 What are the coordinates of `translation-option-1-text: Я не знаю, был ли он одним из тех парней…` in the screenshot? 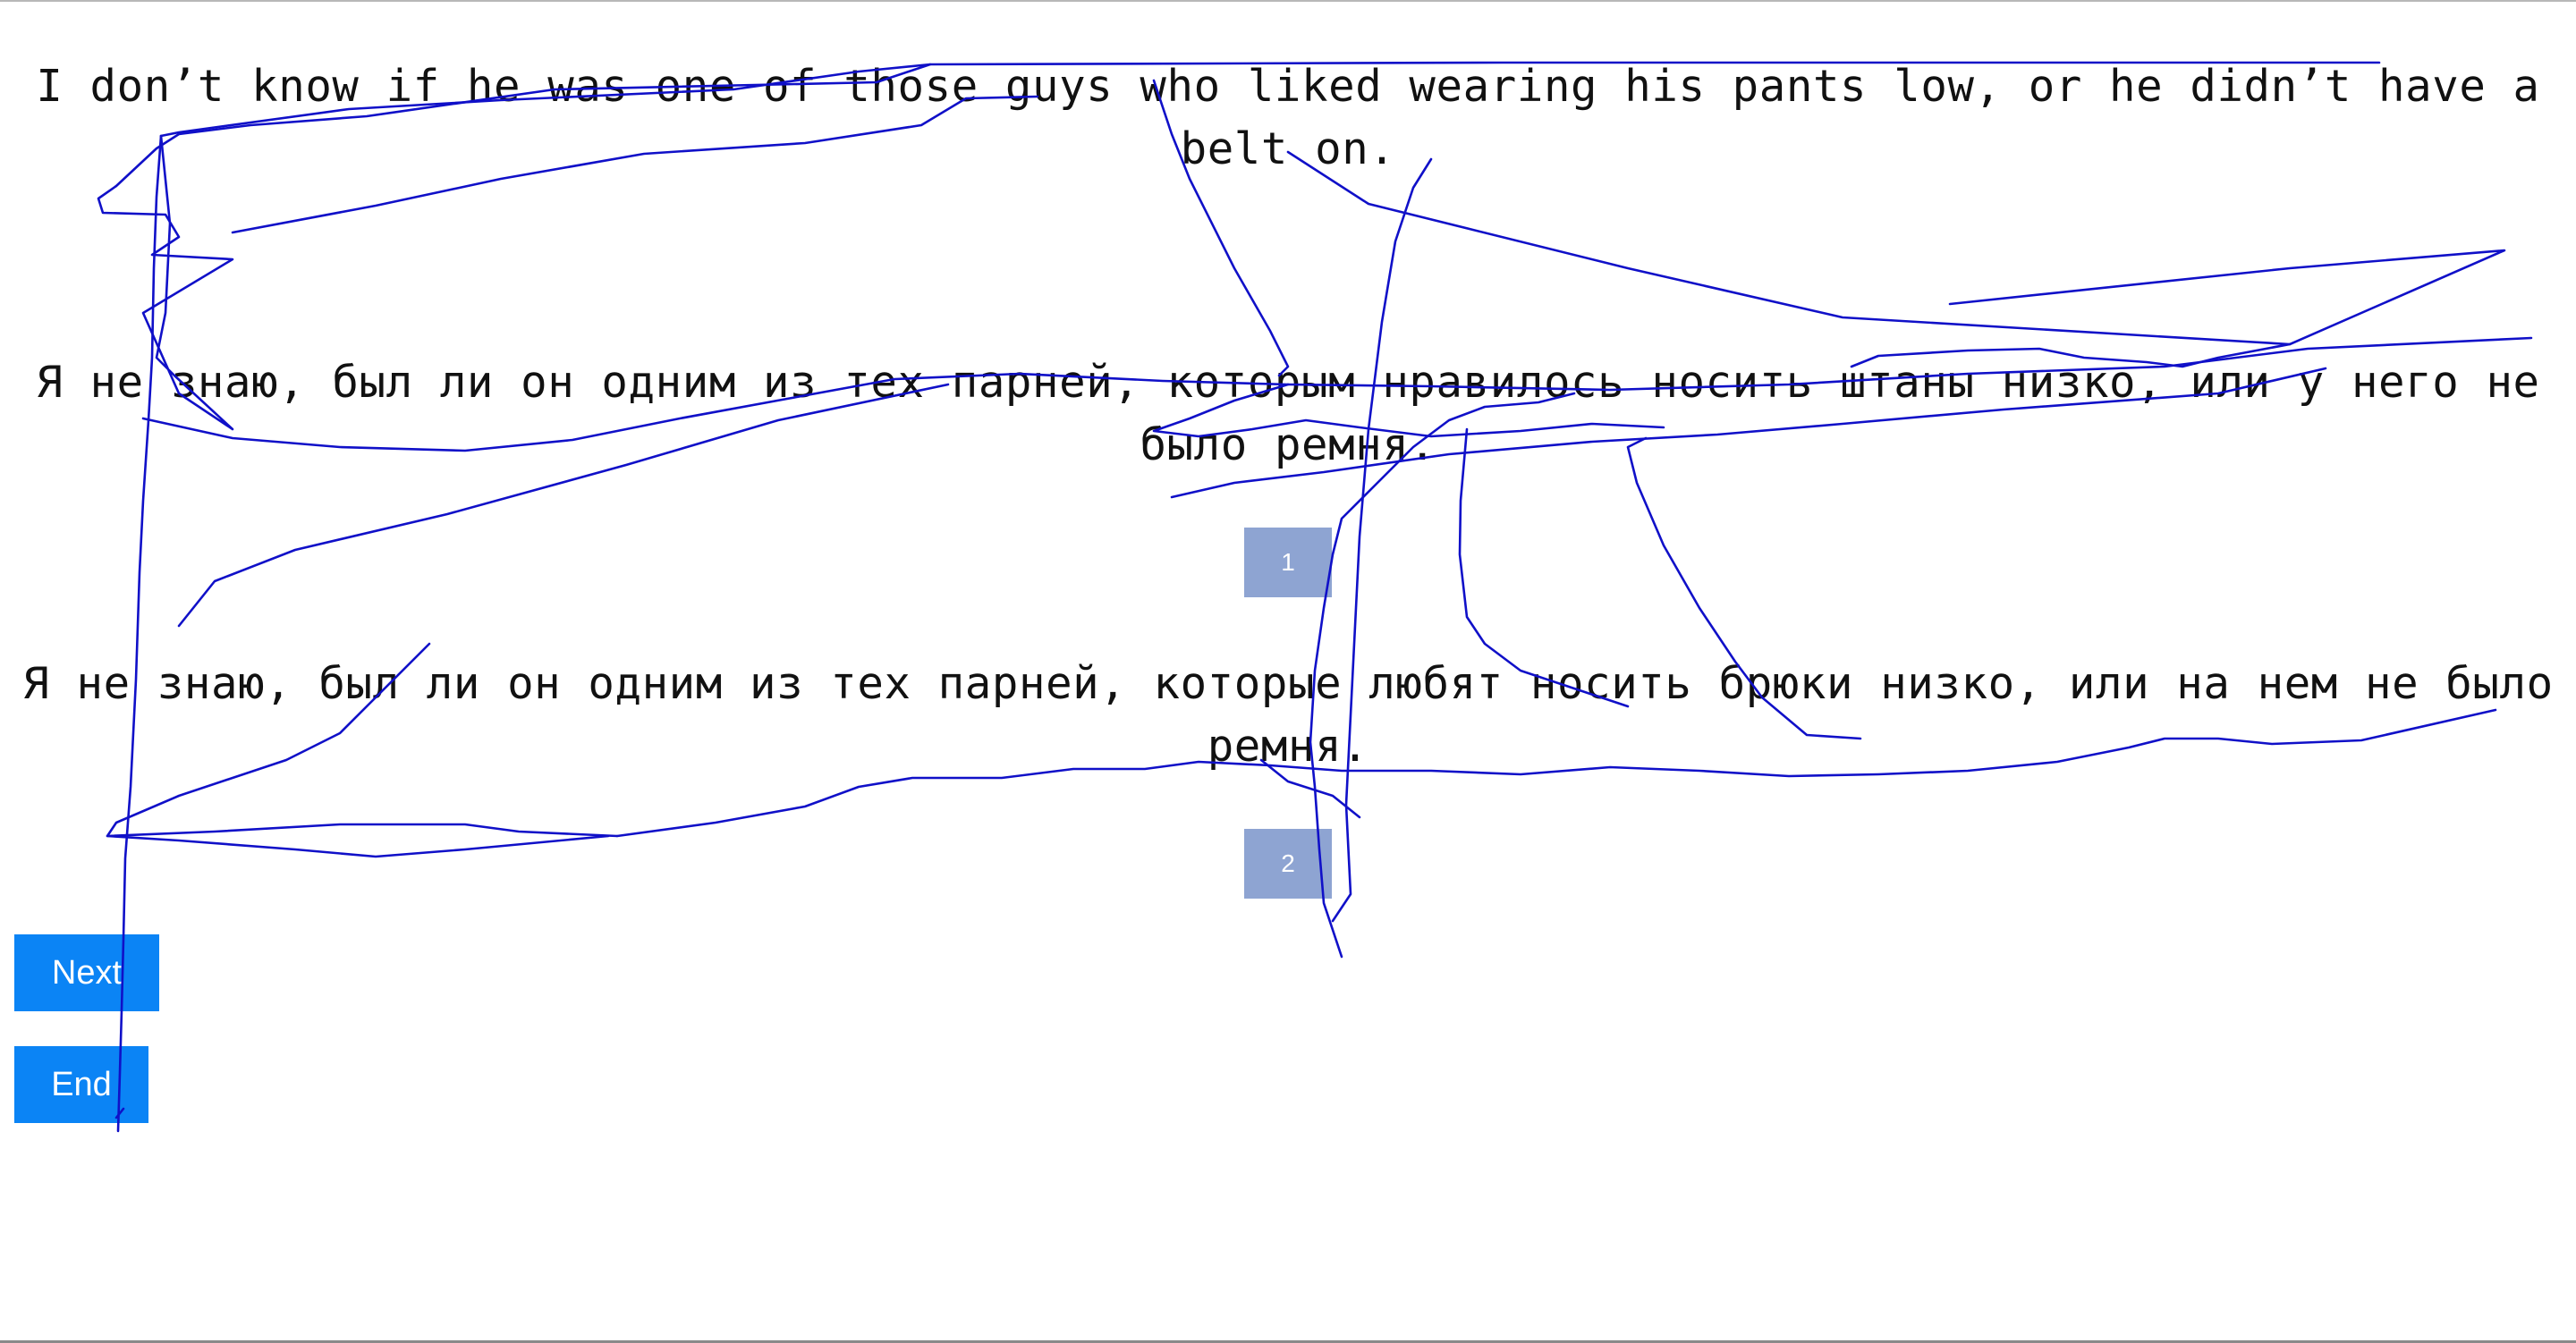 It's located at (1288, 413).